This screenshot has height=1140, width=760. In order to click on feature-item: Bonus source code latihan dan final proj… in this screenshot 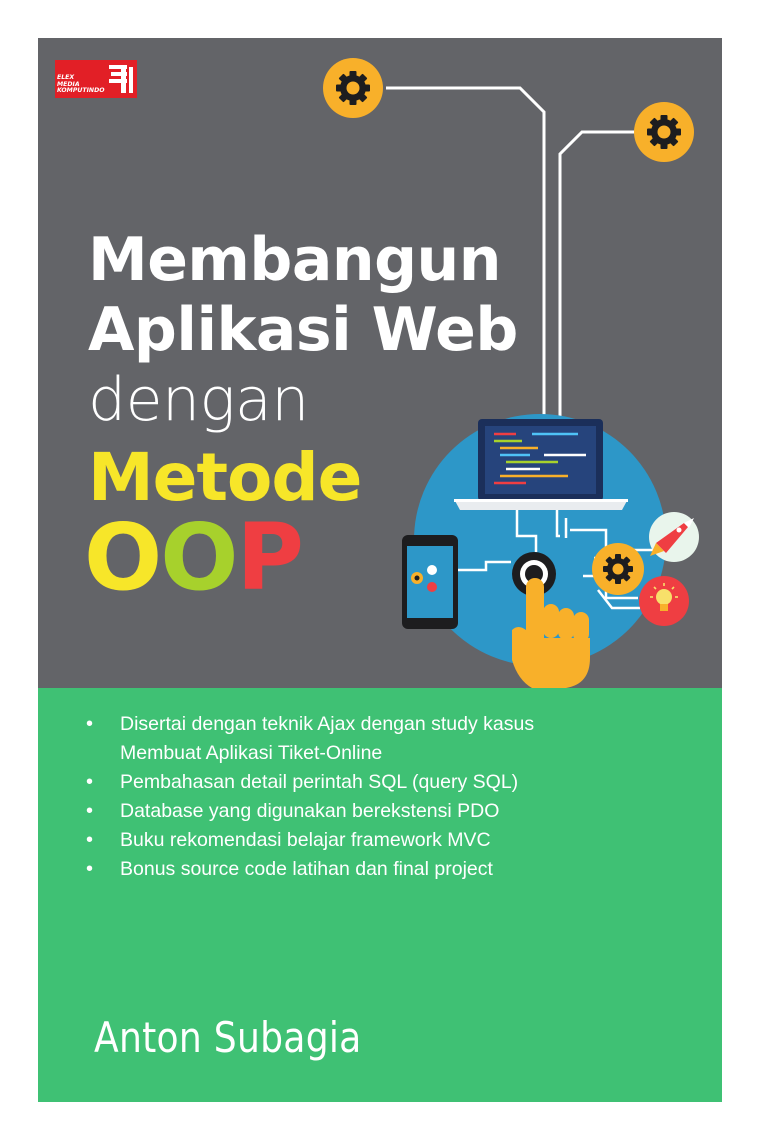, I will do `click(323, 869)`.